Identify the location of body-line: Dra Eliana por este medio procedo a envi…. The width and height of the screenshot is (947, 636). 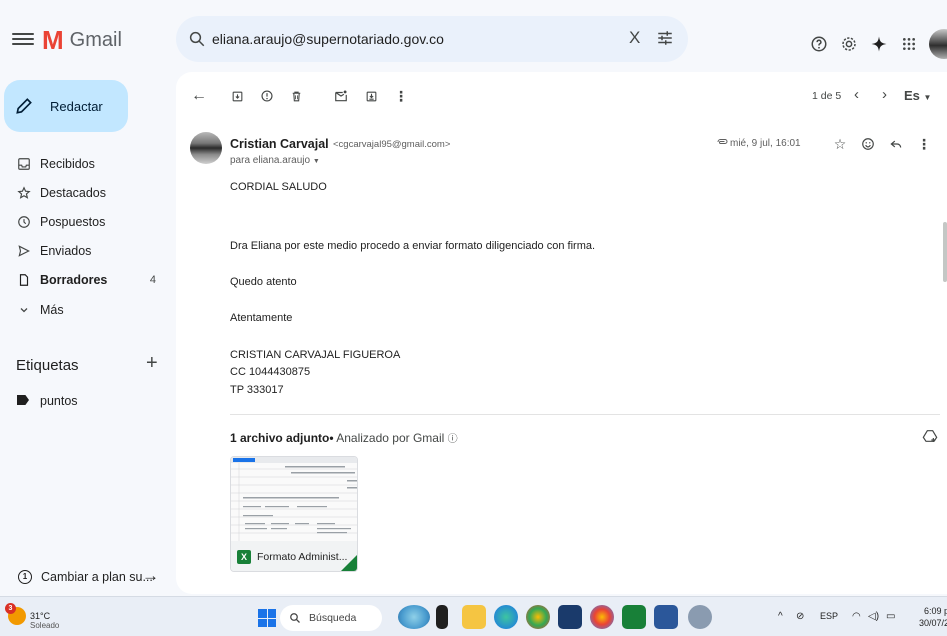
(413, 246).